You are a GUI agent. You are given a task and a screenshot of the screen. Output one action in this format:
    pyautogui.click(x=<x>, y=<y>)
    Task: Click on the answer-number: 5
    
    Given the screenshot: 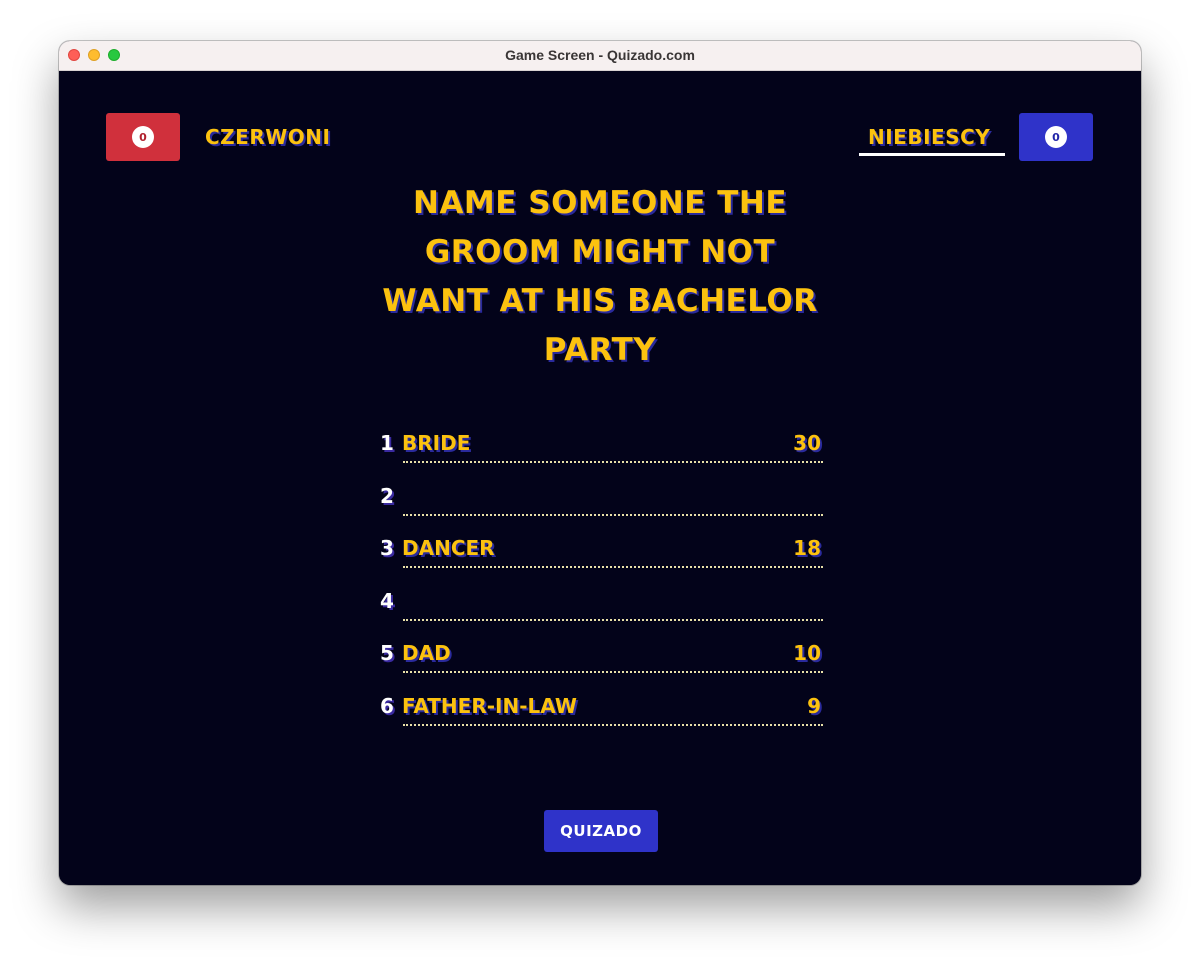 What is the action you would take?
    pyautogui.click(x=387, y=653)
    